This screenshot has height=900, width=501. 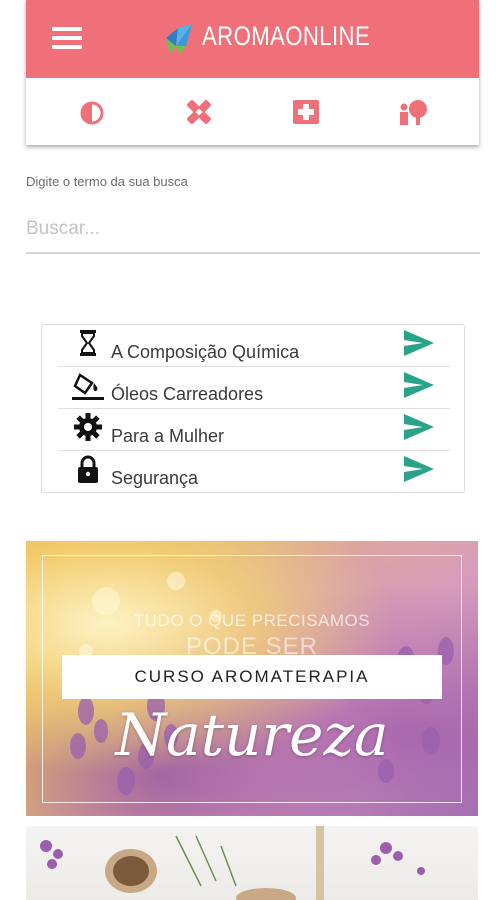 I want to click on list-item-label: Segurança, so click(x=155, y=478).